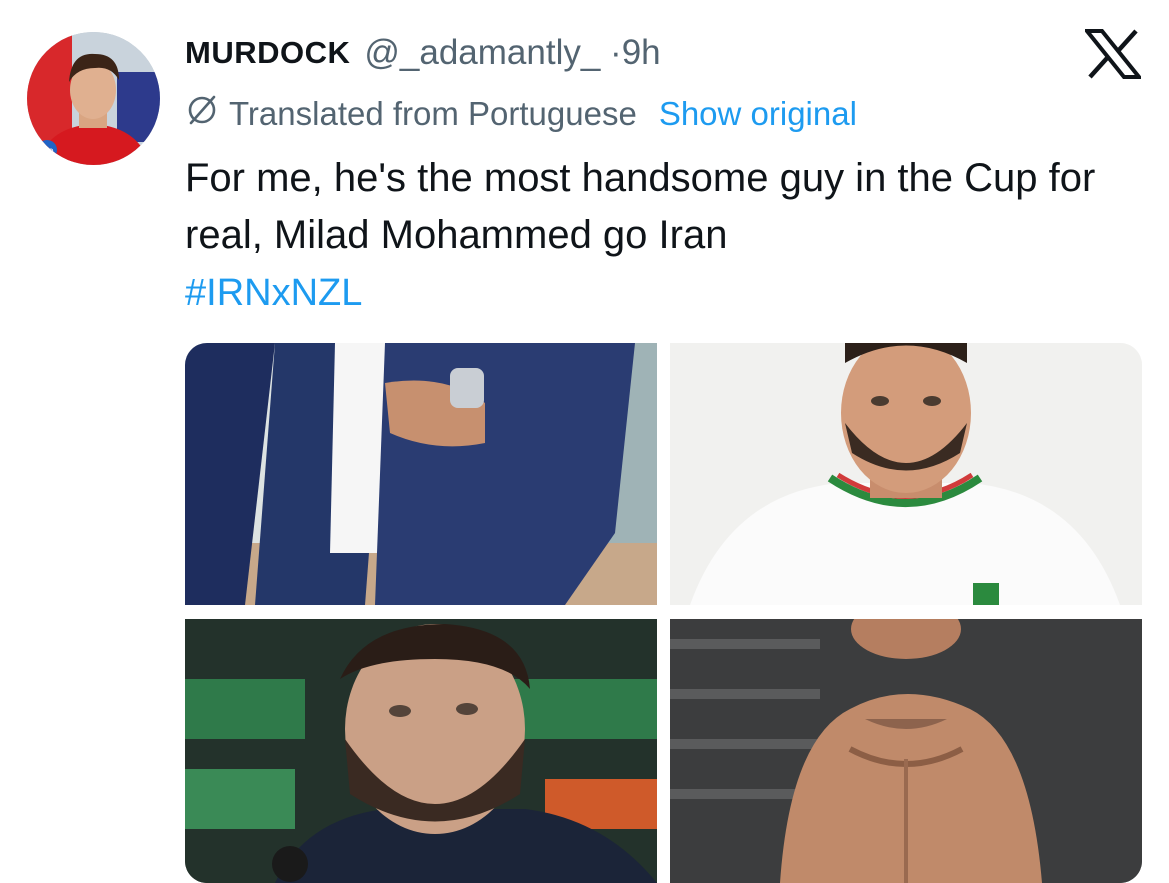  What do you see at coordinates (47, 151) in the screenshot?
I see `svg-text: hp` at bounding box center [47, 151].